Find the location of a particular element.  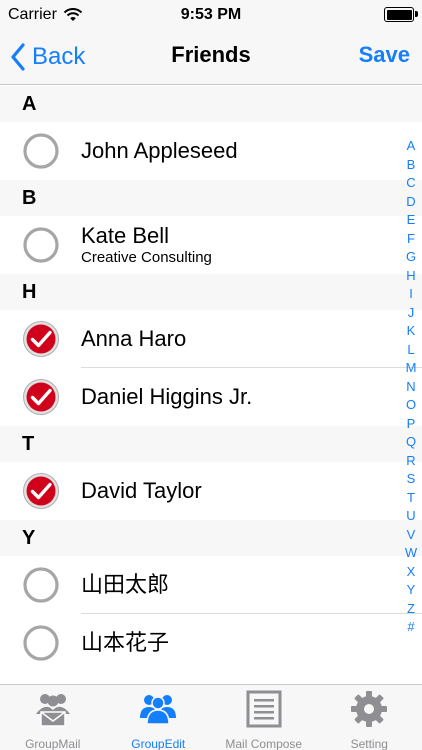

index-letter: R is located at coordinates (410, 461).